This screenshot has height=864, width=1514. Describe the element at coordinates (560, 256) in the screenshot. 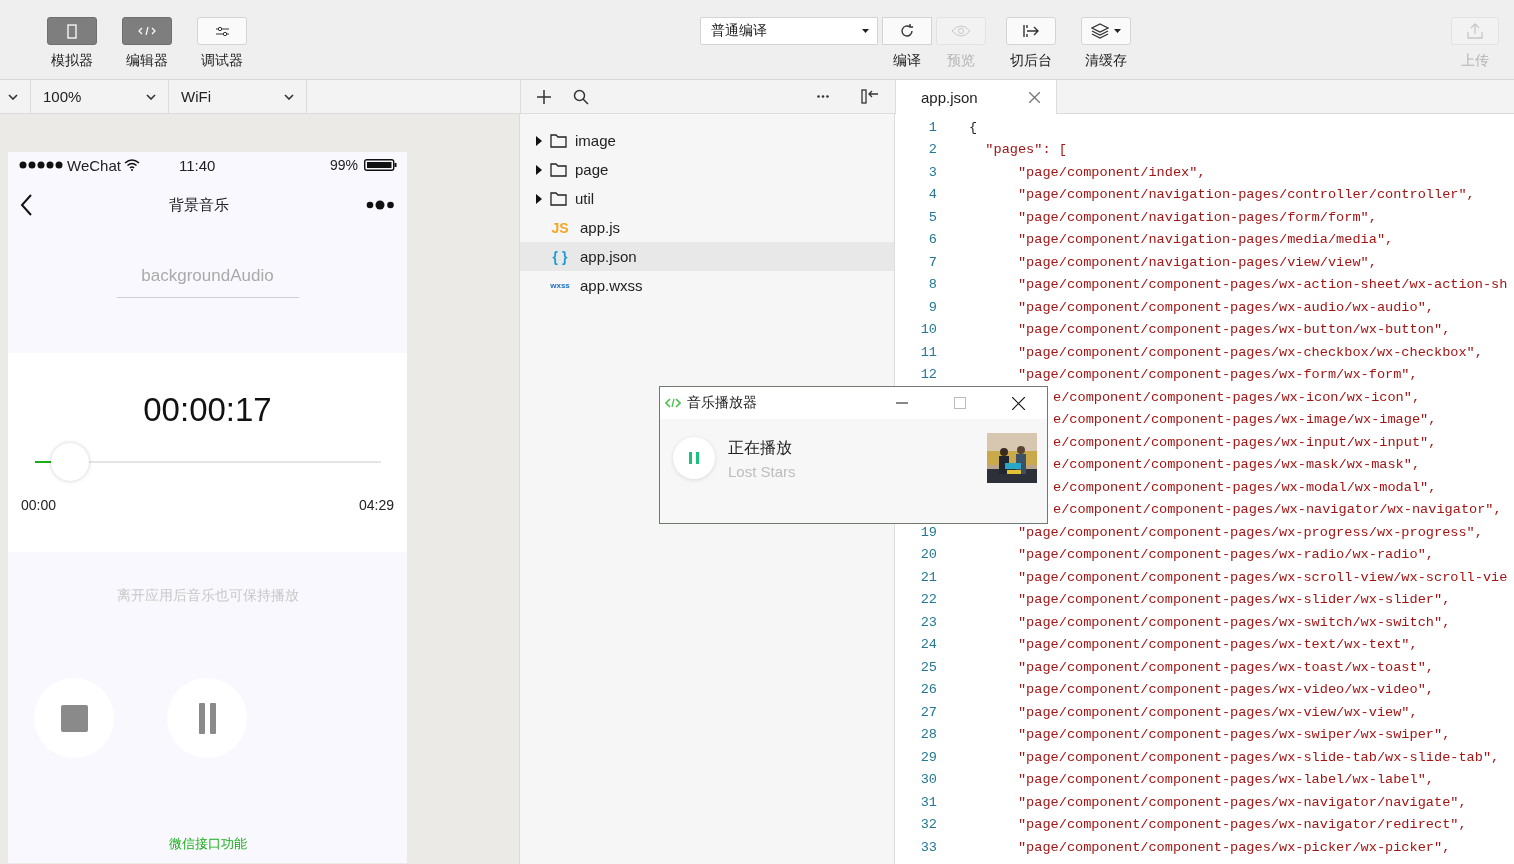

I see `file-type-icon: { }` at that location.